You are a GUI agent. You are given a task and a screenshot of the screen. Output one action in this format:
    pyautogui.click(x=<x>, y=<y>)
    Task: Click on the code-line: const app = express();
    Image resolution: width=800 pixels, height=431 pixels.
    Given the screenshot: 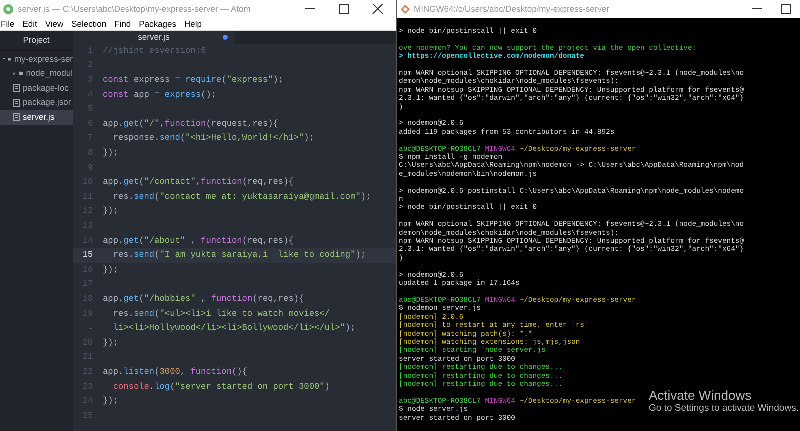 What is the action you would take?
    pyautogui.click(x=160, y=95)
    